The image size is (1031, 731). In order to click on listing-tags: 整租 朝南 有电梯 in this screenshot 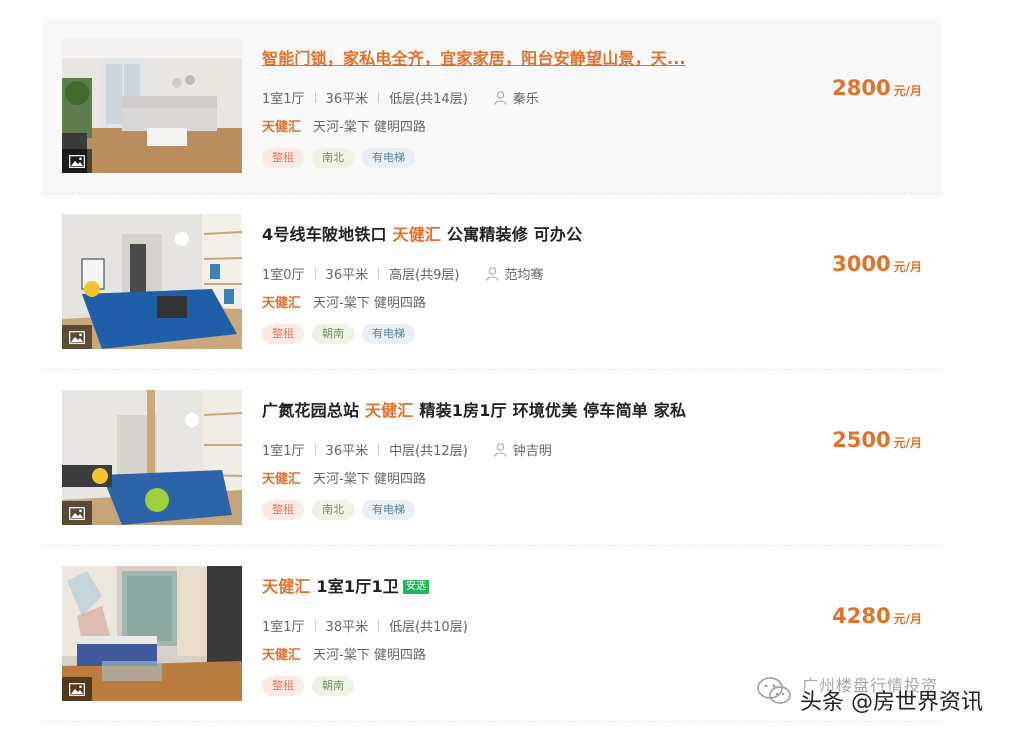, I will do `click(338, 334)`.